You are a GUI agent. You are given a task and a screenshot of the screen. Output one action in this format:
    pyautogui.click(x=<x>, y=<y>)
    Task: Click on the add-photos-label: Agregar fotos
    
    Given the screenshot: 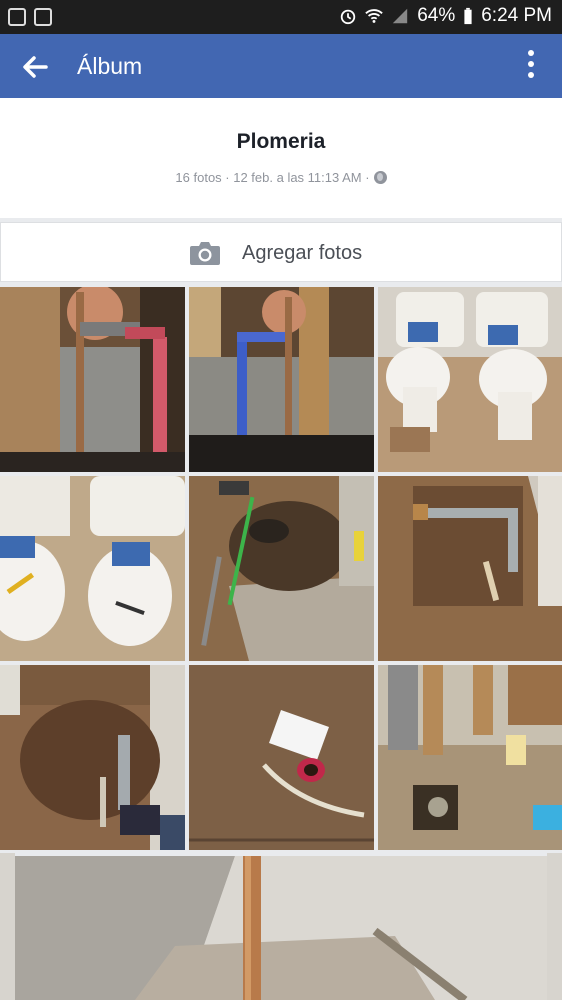 What is the action you would take?
    pyautogui.click(x=302, y=253)
    